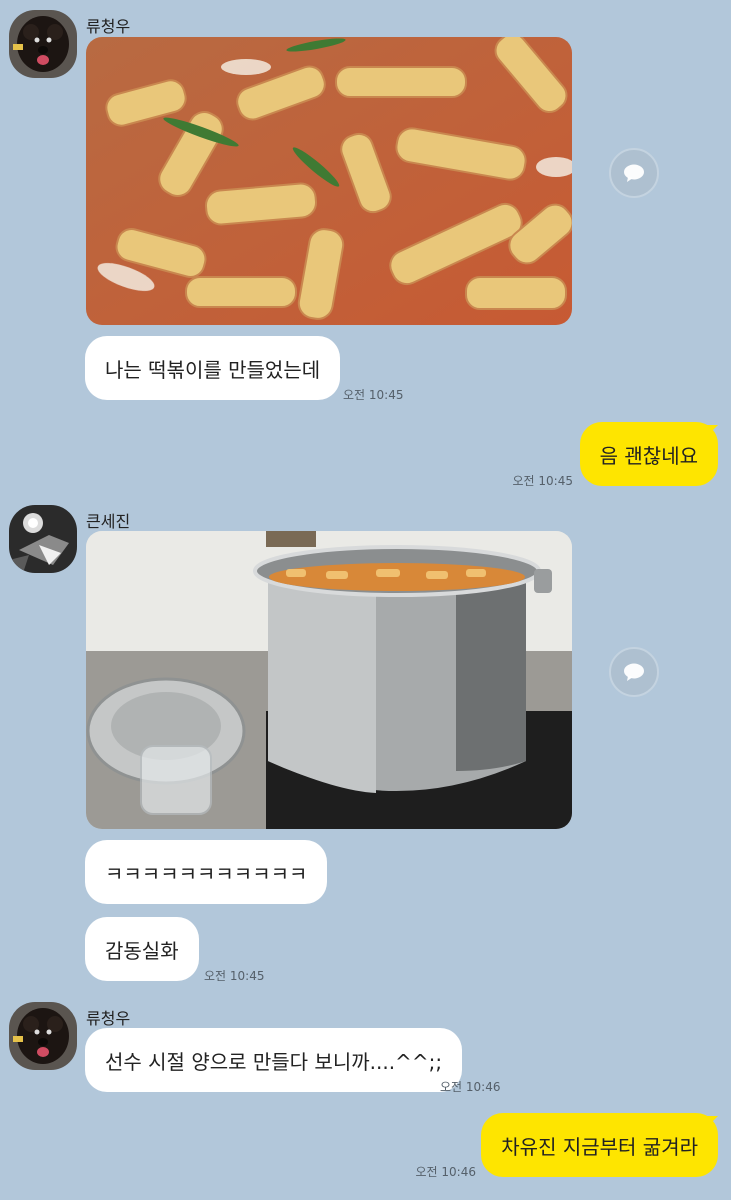 This screenshot has width=731, height=1200. What do you see at coordinates (142, 949) in the screenshot?
I see `message-bubble: 감동실화` at bounding box center [142, 949].